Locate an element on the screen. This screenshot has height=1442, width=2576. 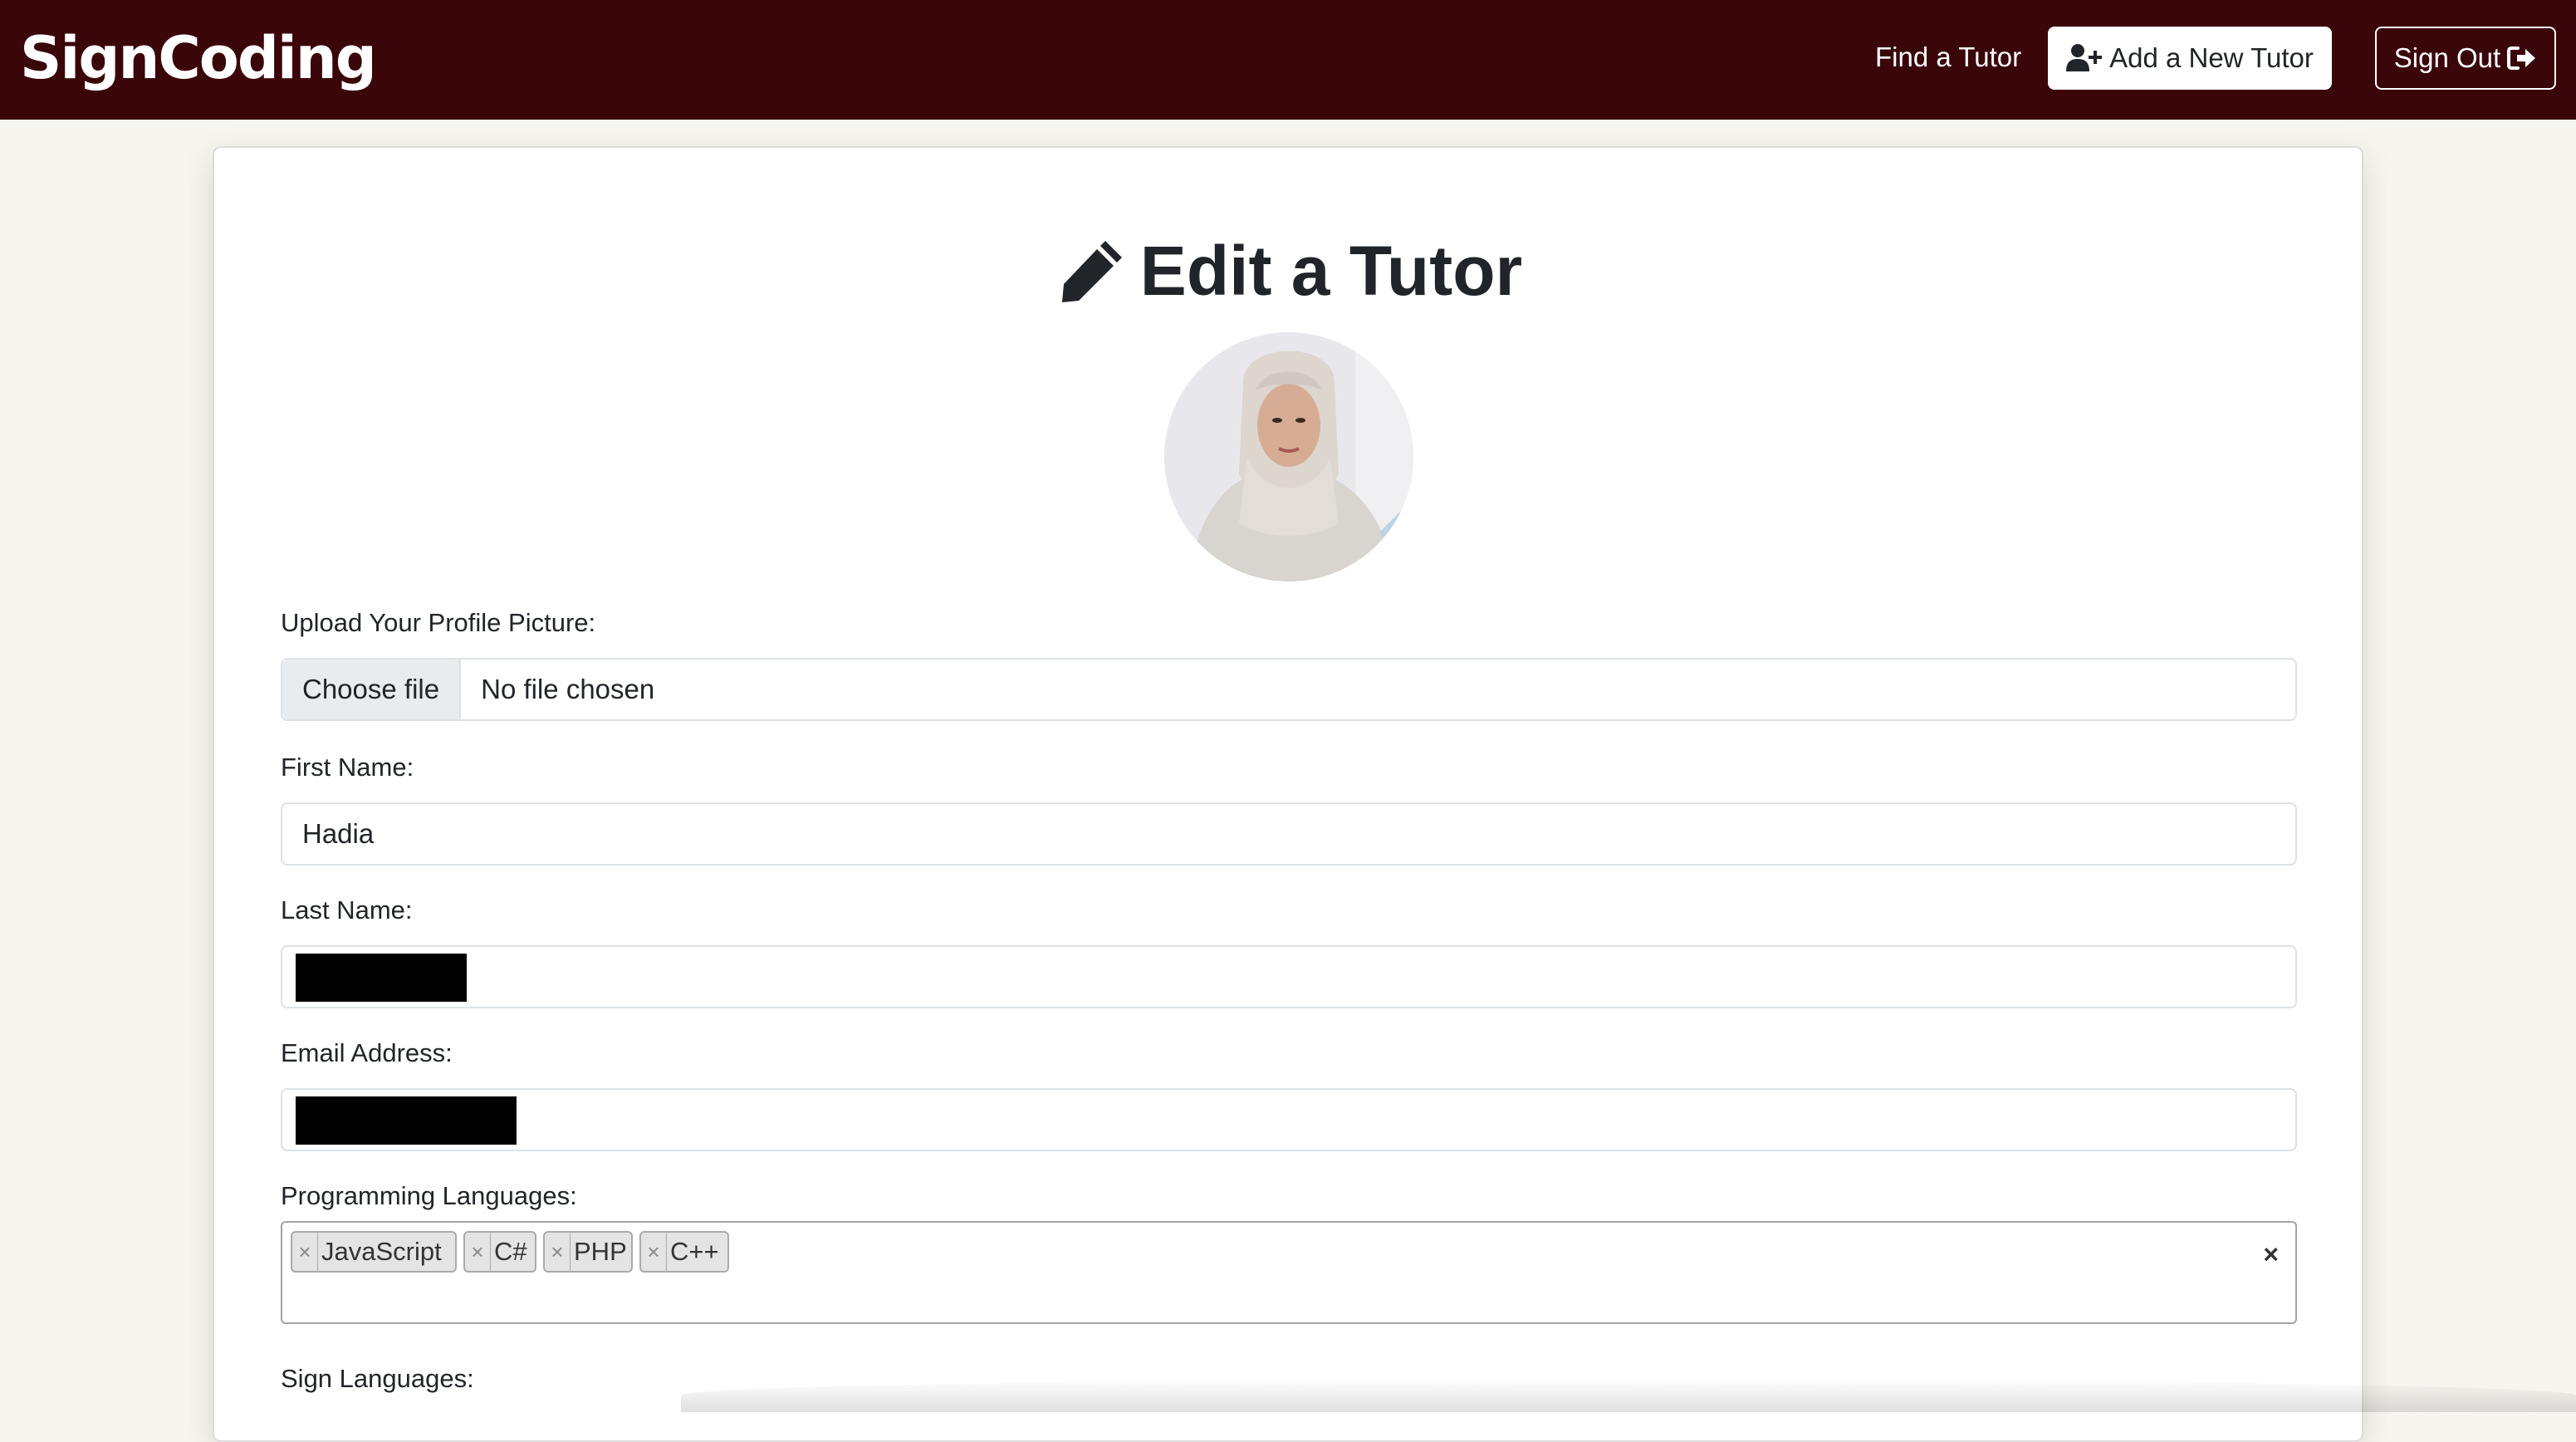
sign-out-button: Sign Out is located at coordinates (2465, 58).